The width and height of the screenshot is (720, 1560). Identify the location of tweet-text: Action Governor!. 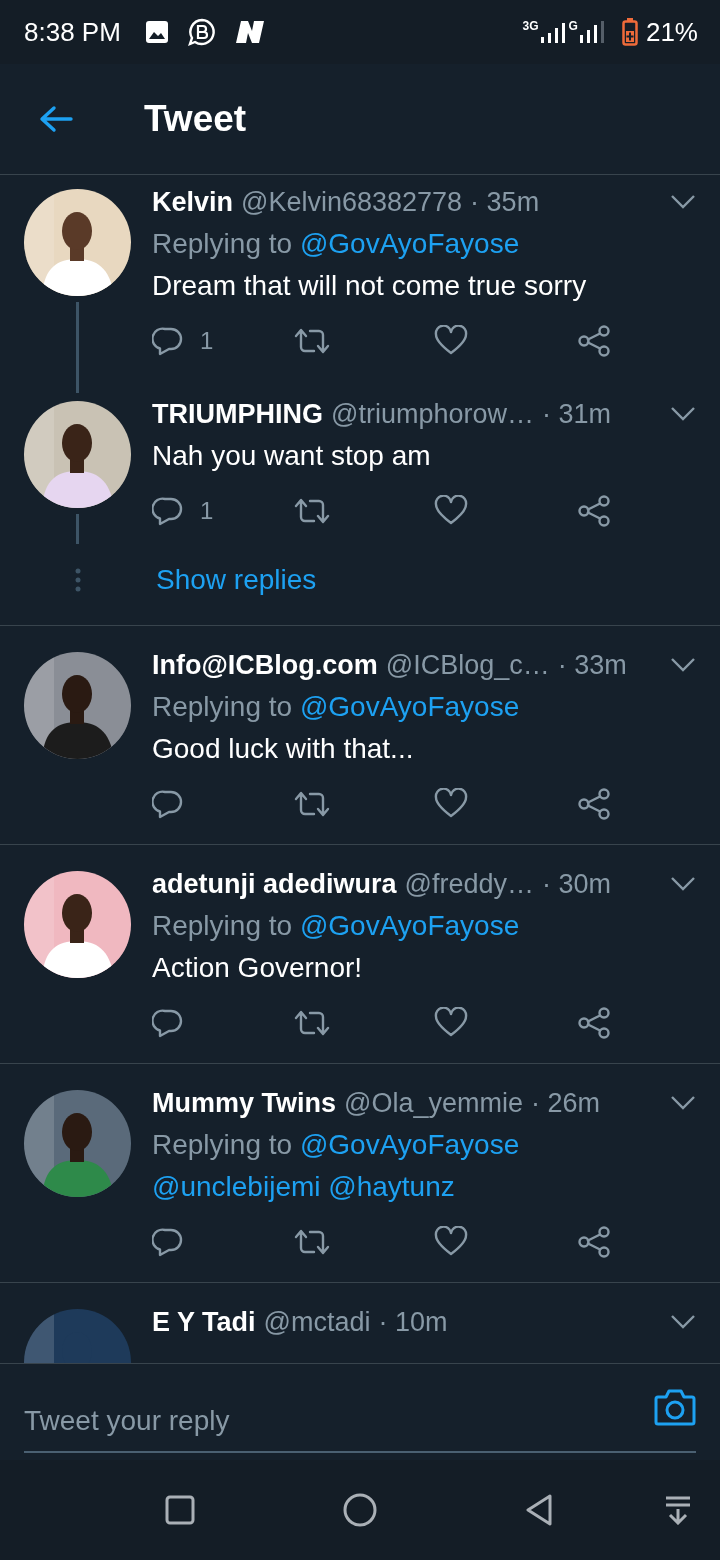
(258, 968).